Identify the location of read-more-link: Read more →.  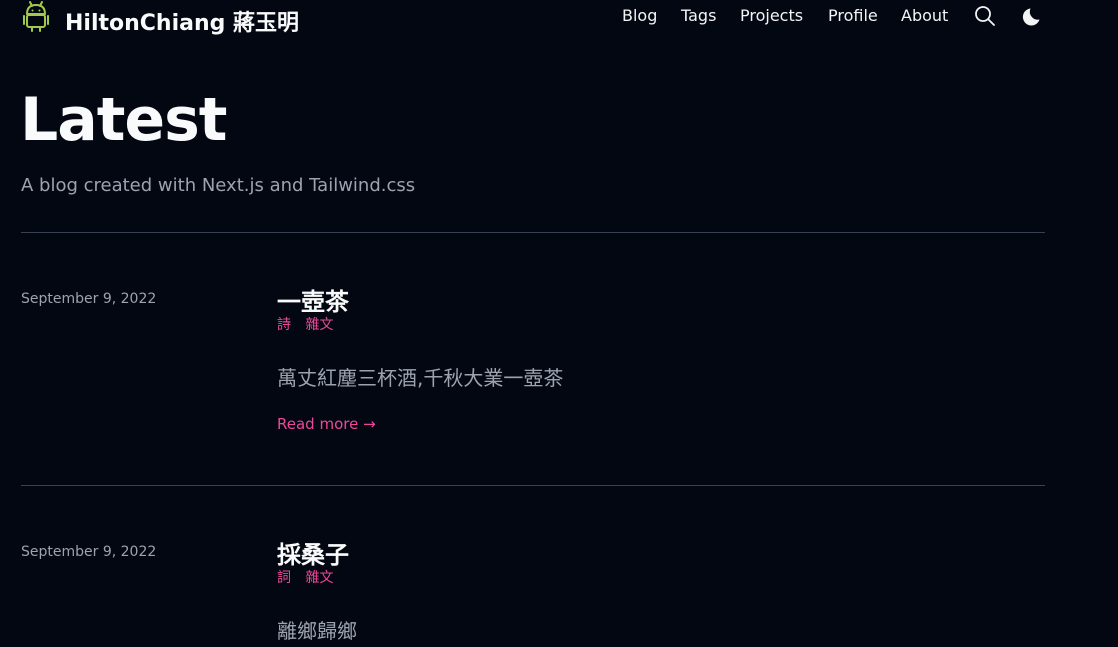
(326, 424).